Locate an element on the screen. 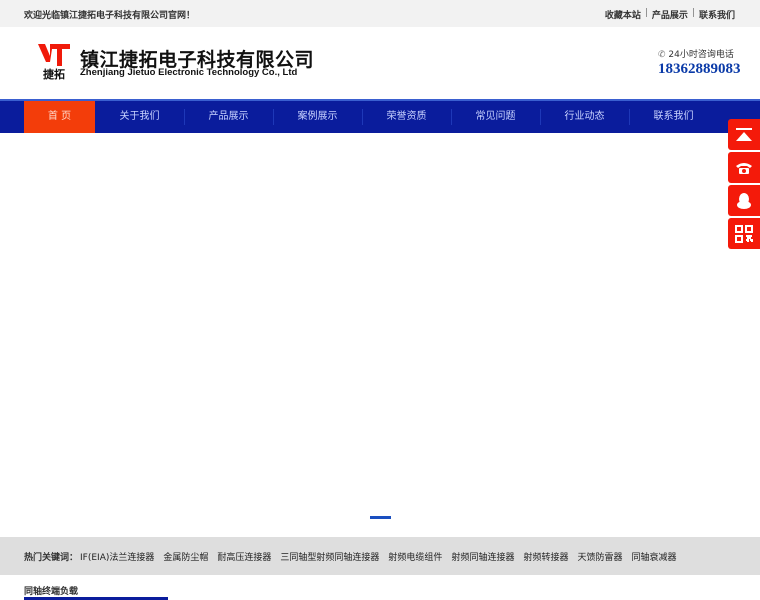 This screenshot has width=760, height=600. section-title: 同轴终端负载 is located at coordinates (51, 590).